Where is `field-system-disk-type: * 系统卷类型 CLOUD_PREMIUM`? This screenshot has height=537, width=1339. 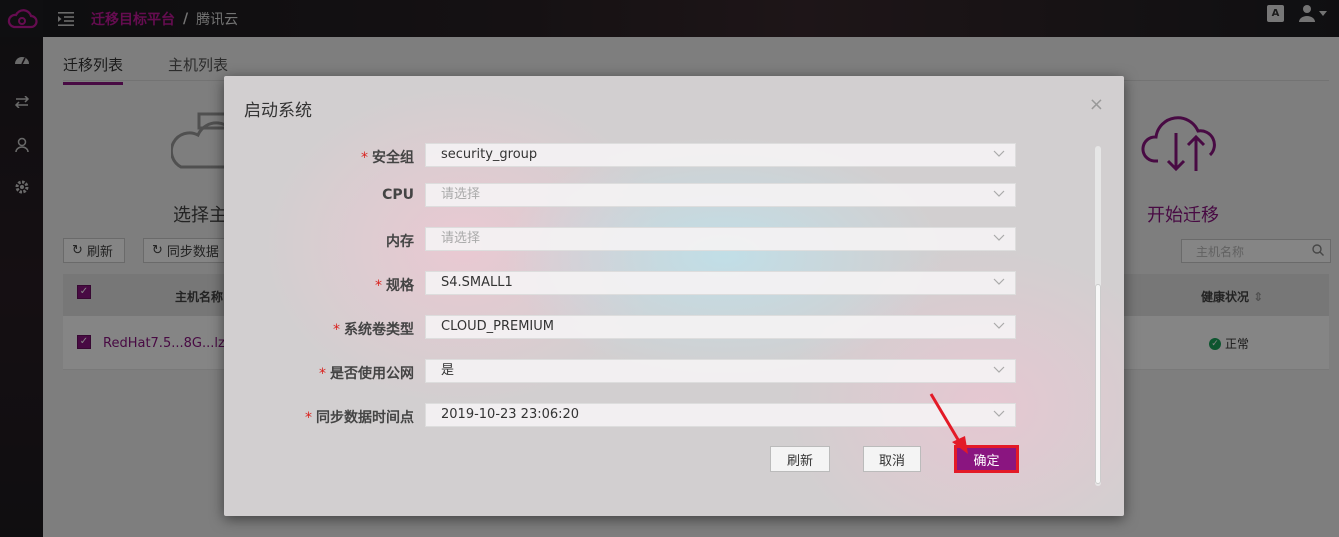 field-system-disk-type: * 系统卷类型 CLOUD_PREMIUM is located at coordinates (674, 328).